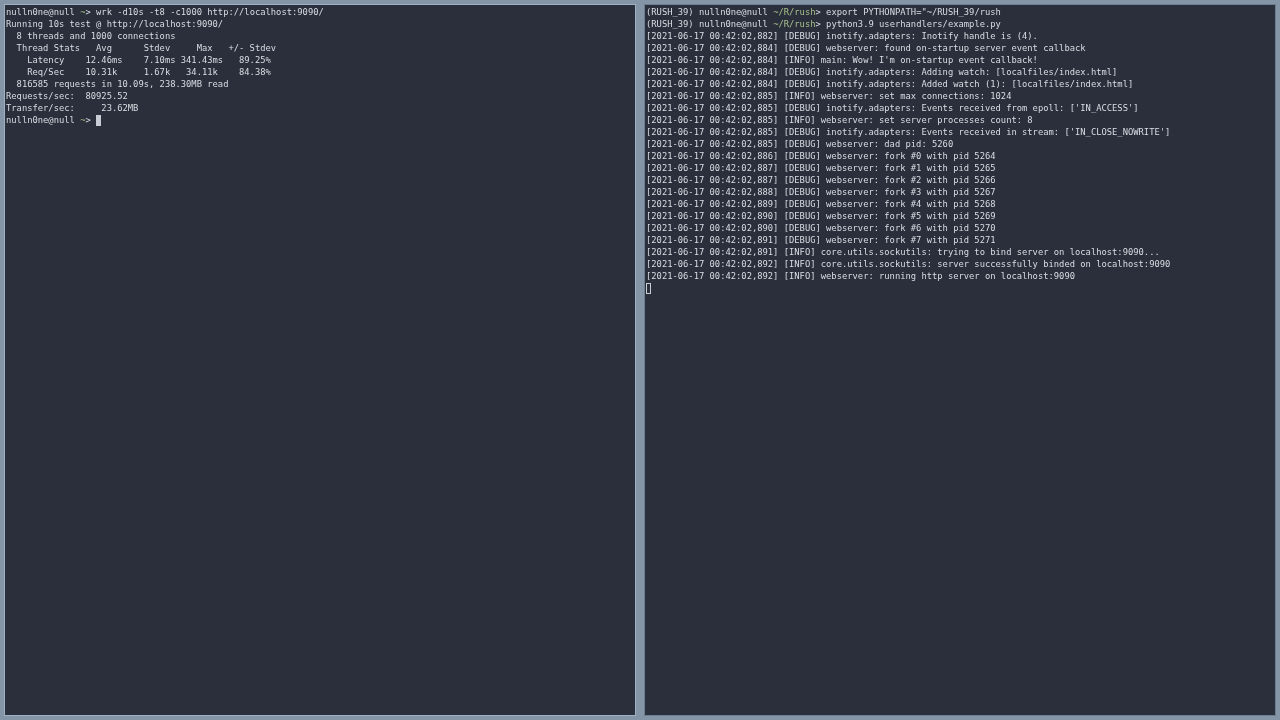  What do you see at coordinates (890, 84) in the screenshot?
I see `terminal-line: [2021-06-17 00:42:02,884] [DEBUG] inotify.adapters: Added watch (1): [localfiles/index.html]` at bounding box center [890, 84].